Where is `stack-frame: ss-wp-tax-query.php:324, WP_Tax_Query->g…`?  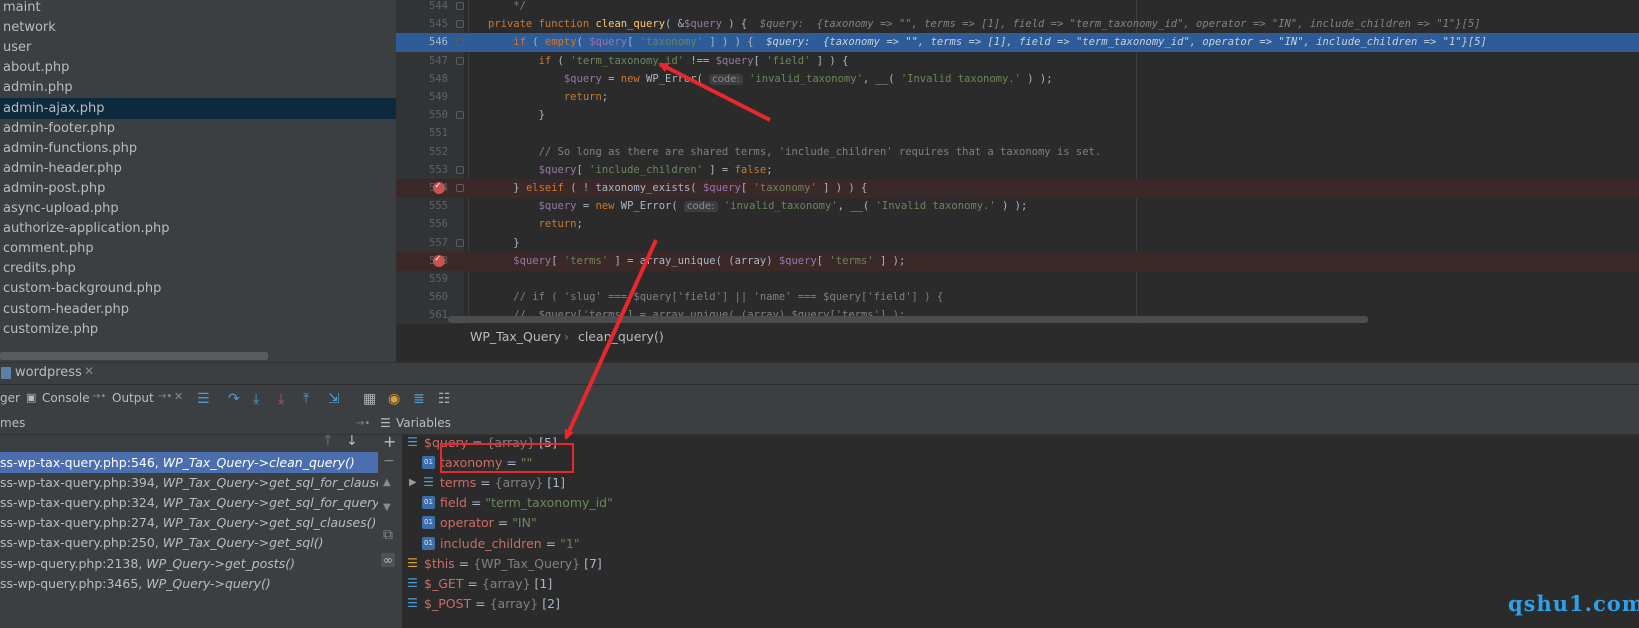 stack-frame: ss-wp-tax-query.php:324, WP_Tax_Query->g… is located at coordinates (189, 502).